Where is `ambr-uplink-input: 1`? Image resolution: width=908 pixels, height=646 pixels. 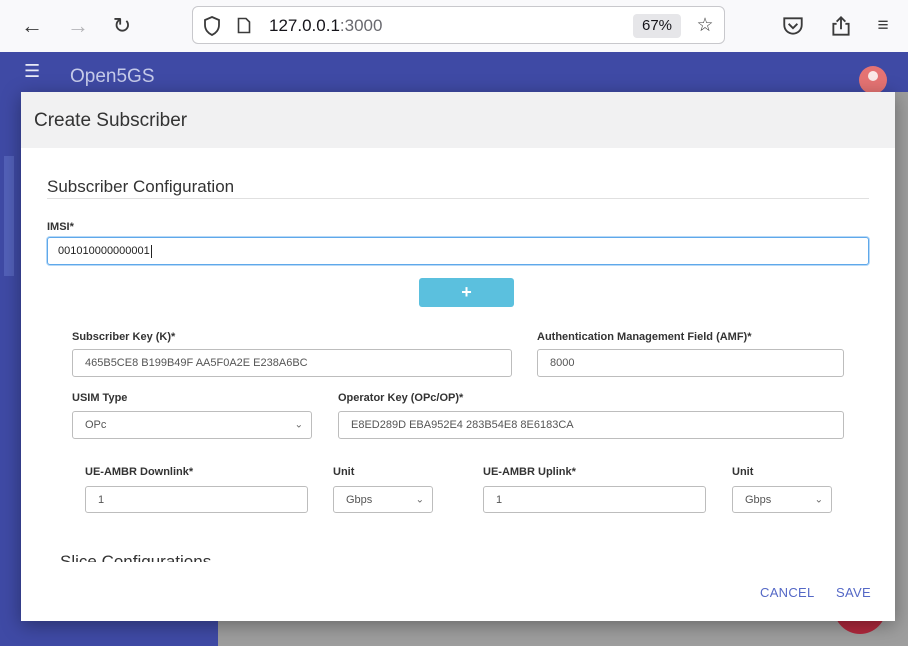 ambr-uplink-input: 1 is located at coordinates (594, 499).